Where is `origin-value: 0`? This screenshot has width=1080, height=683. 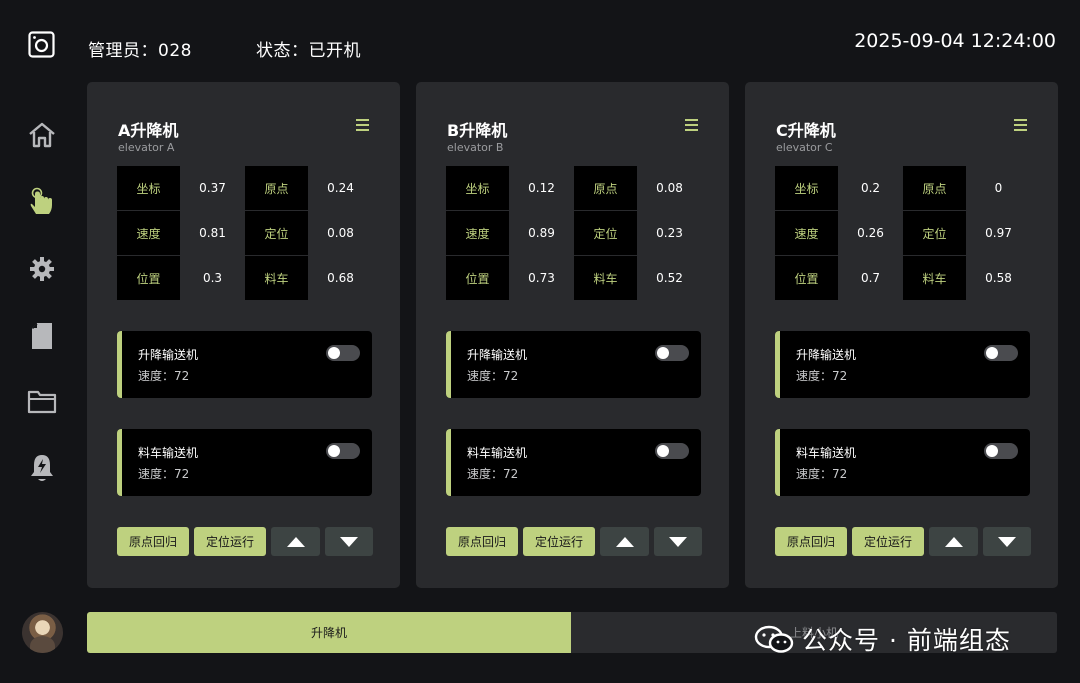
origin-value: 0 is located at coordinates (998, 188).